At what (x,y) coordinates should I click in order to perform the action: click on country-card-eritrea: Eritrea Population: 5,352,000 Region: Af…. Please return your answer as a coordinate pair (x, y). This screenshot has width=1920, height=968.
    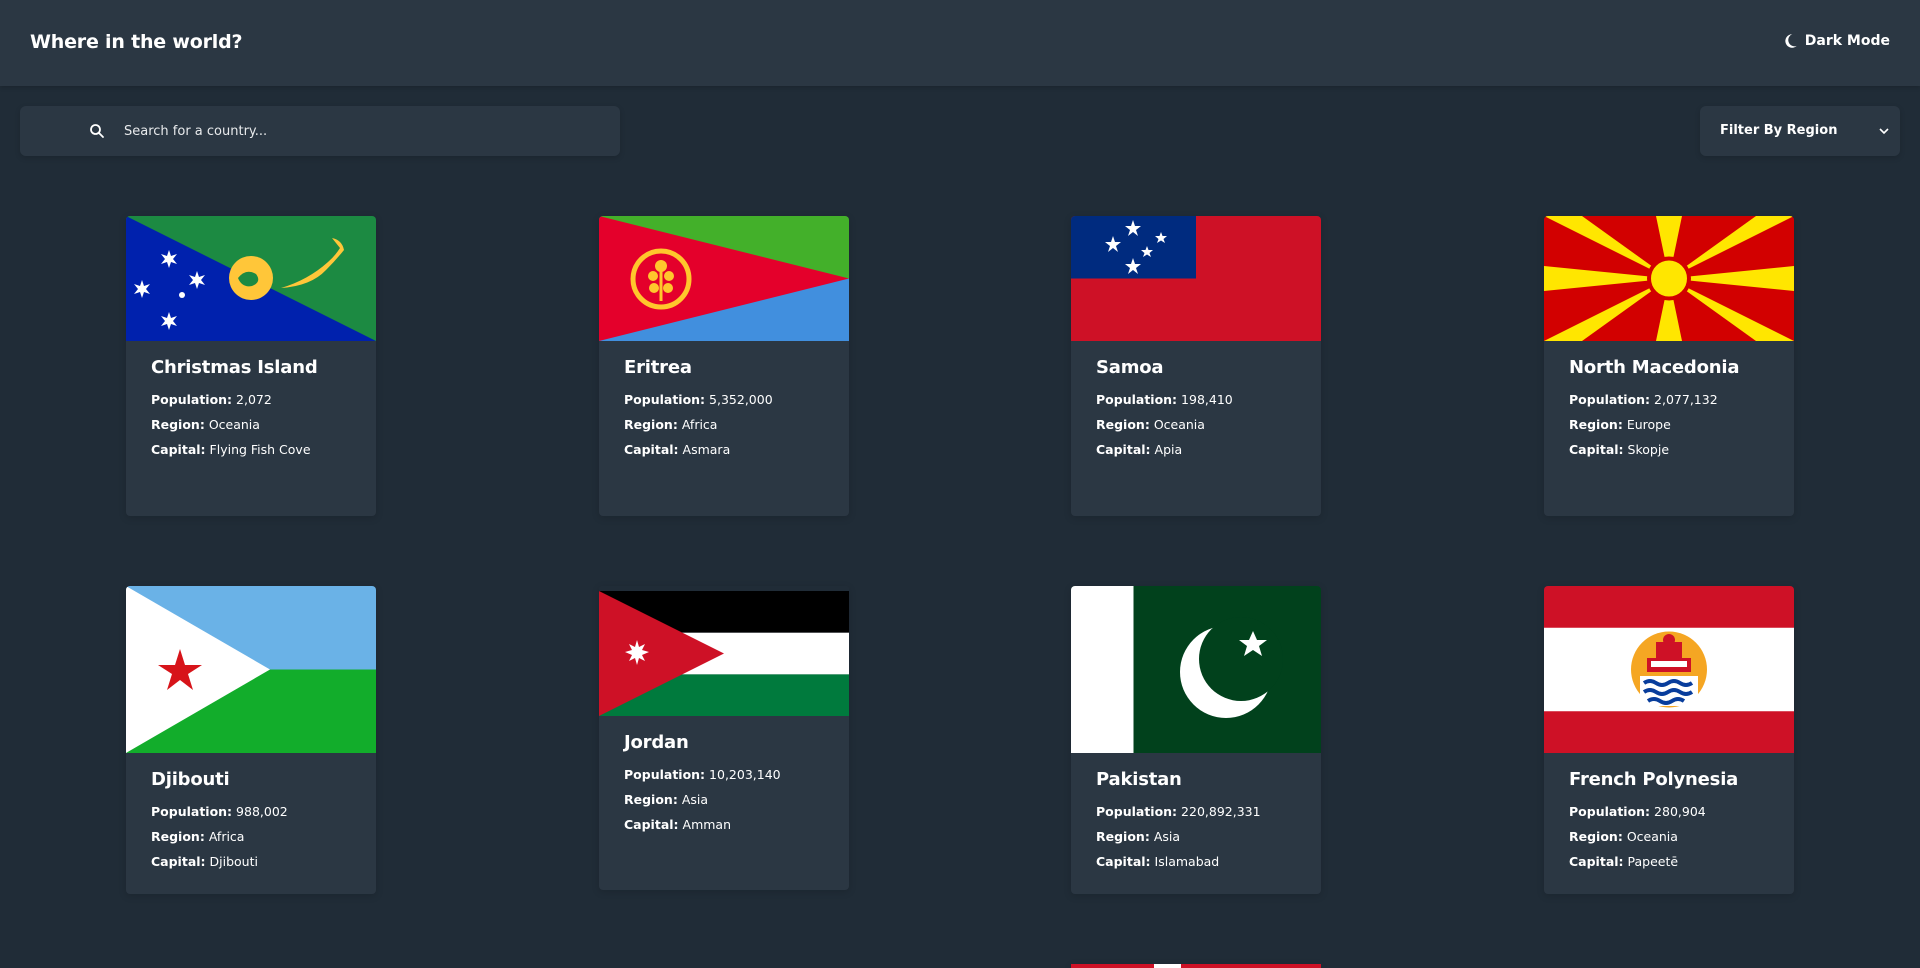
    Looking at the image, I should click on (724, 366).